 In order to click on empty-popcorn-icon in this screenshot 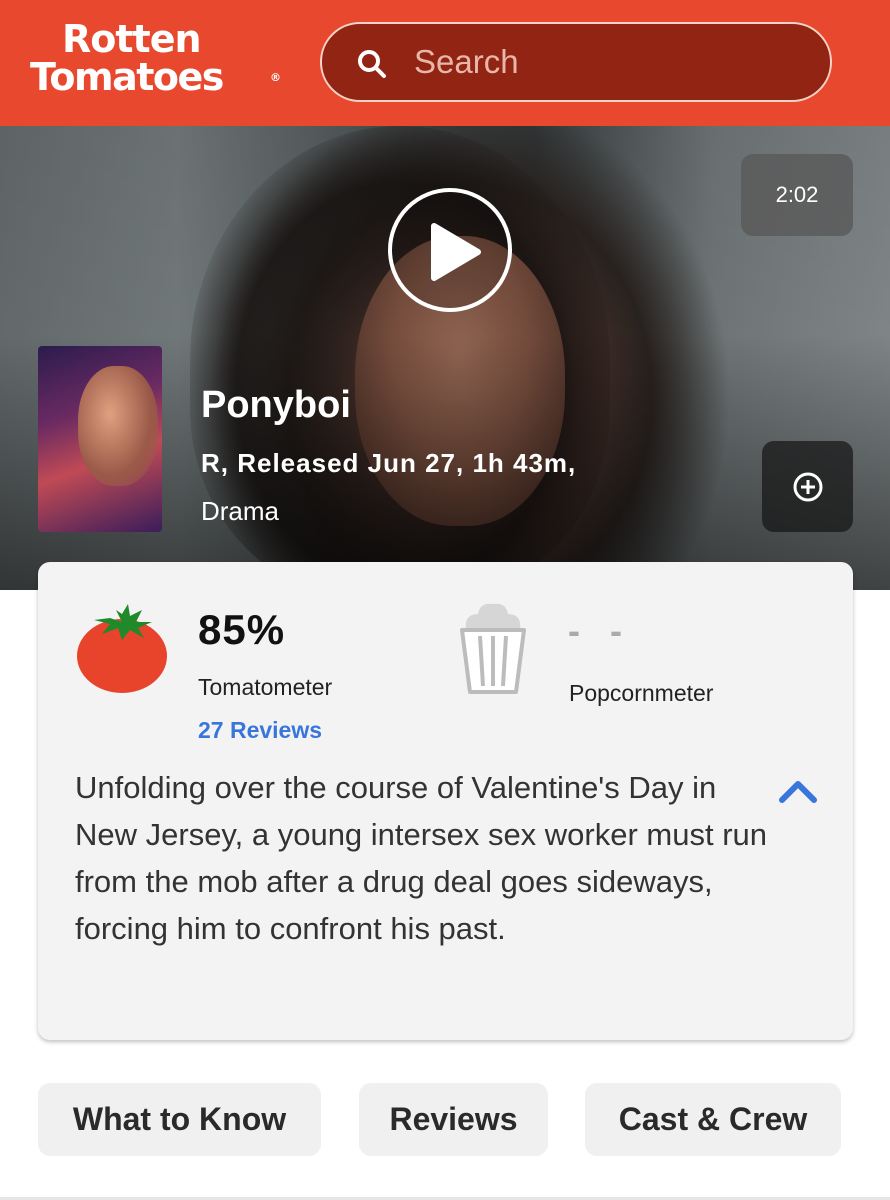, I will do `click(493, 648)`.